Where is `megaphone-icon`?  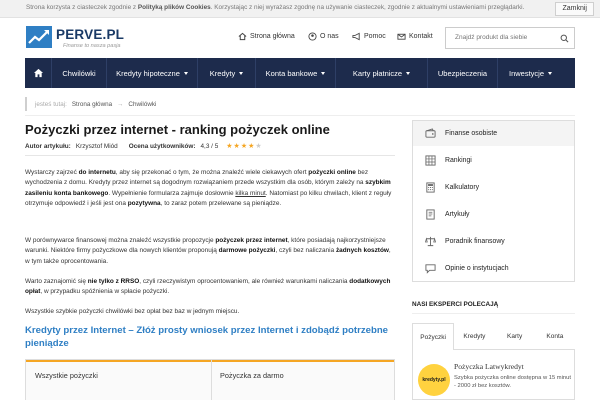
megaphone-icon is located at coordinates (356, 36).